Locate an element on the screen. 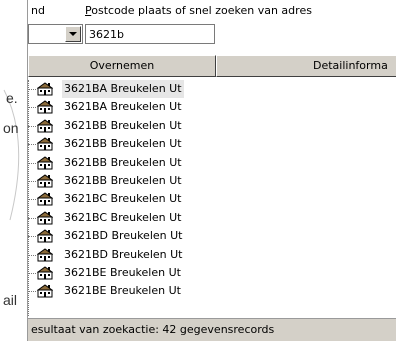 Image resolution: width=396 pixels, height=341 pixels. chevron-down-icon is located at coordinates (73, 34).